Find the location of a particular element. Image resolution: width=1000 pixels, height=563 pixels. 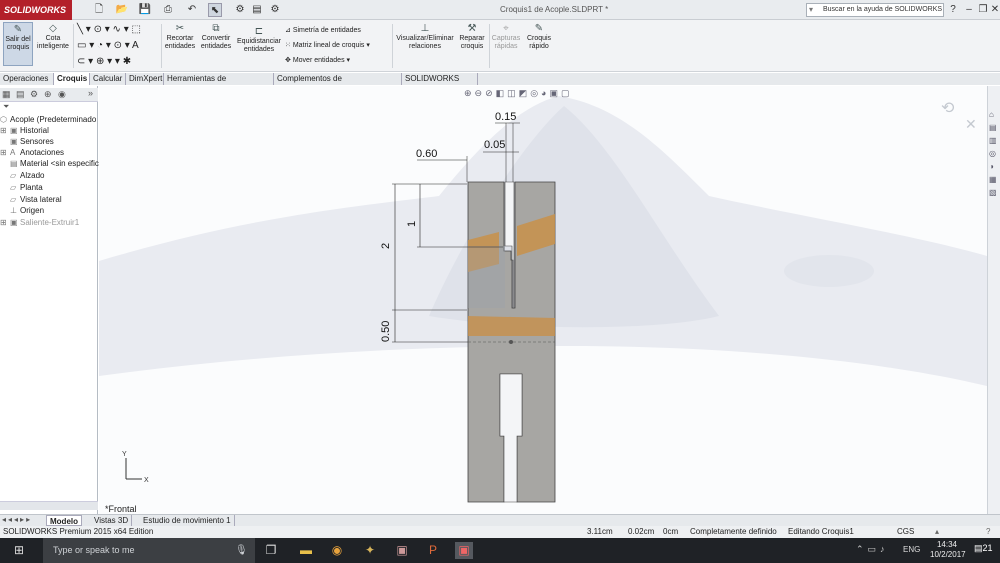

task-view-icon: ❐ is located at coordinates (271, 550).